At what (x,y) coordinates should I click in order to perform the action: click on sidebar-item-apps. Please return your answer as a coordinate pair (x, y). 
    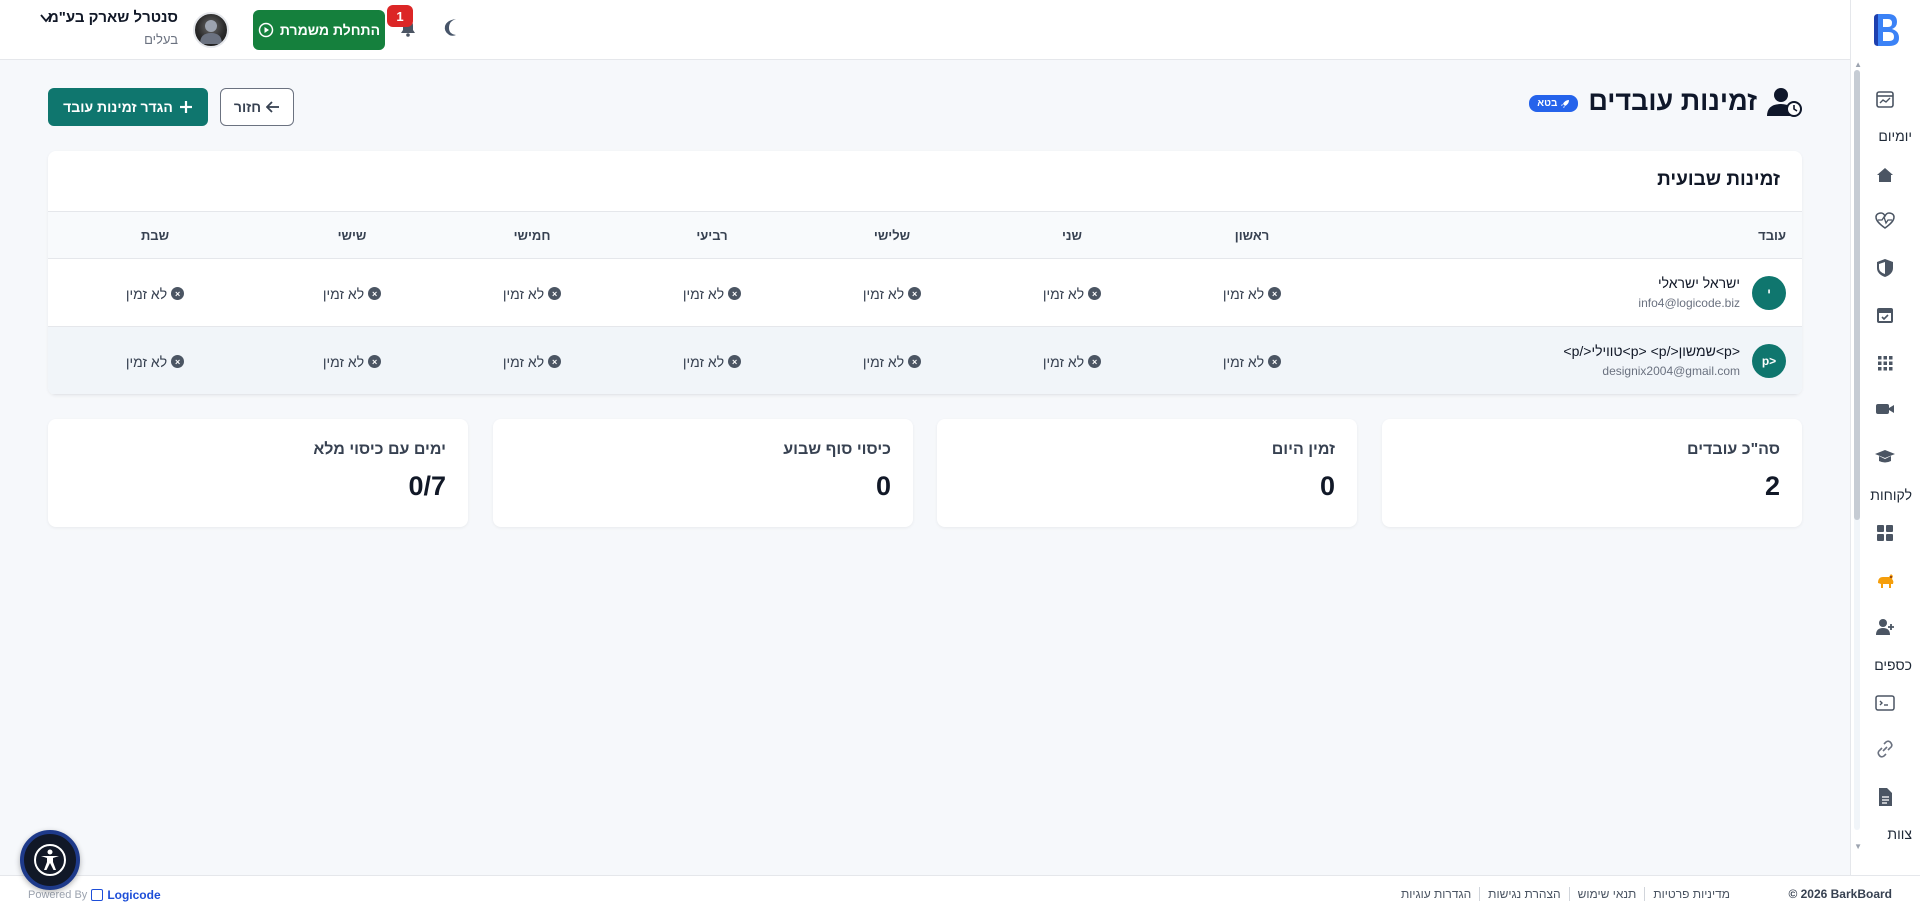
    Looking at the image, I should click on (1885, 363).